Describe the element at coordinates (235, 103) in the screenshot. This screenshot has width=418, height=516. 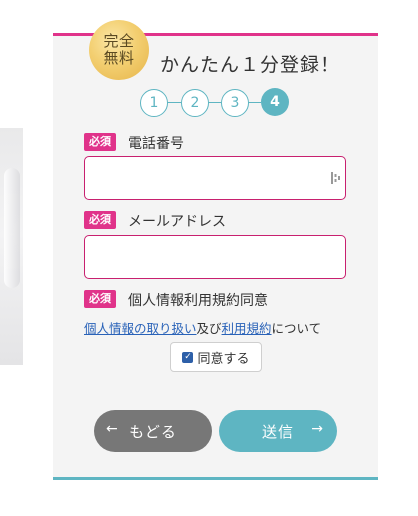
I see `step-3: 3` at that location.